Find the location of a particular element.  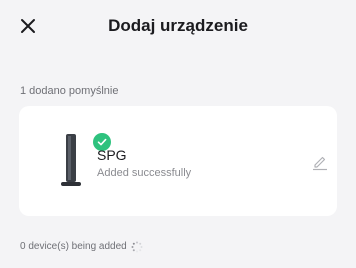

adding-status: 0 device(s) being added is located at coordinates (81, 247).